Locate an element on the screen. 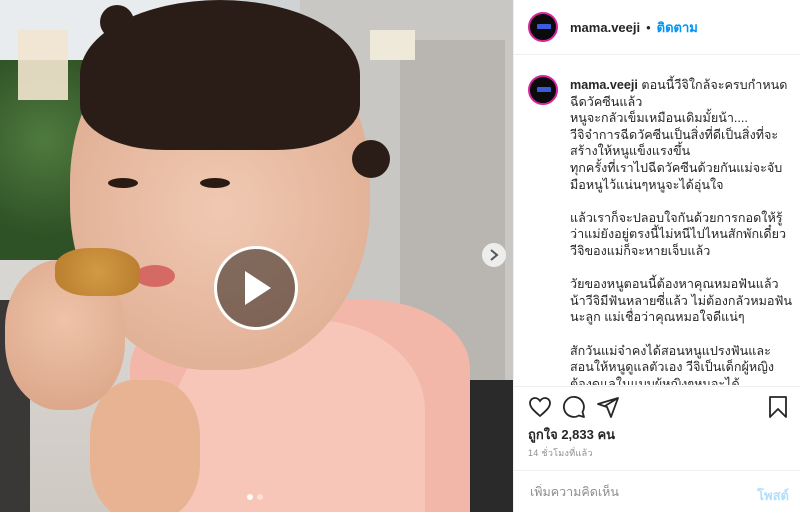 This screenshot has height=513, width=800. play-button is located at coordinates (256, 288).